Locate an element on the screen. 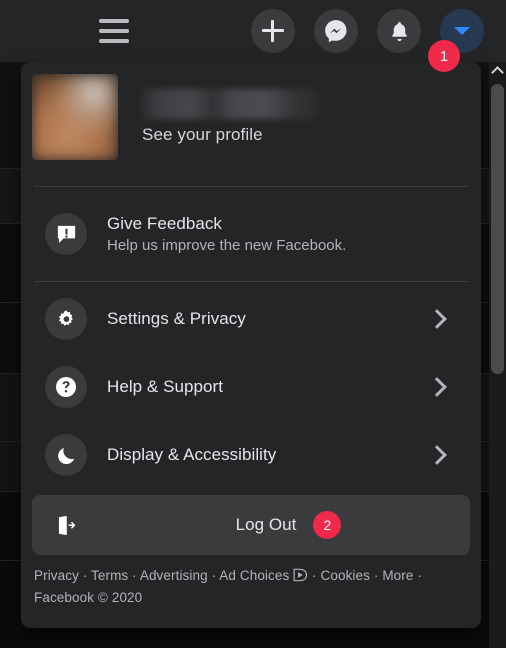 The image size is (506, 648). menu-item-help-support: Help & Support is located at coordinates (251, 387).